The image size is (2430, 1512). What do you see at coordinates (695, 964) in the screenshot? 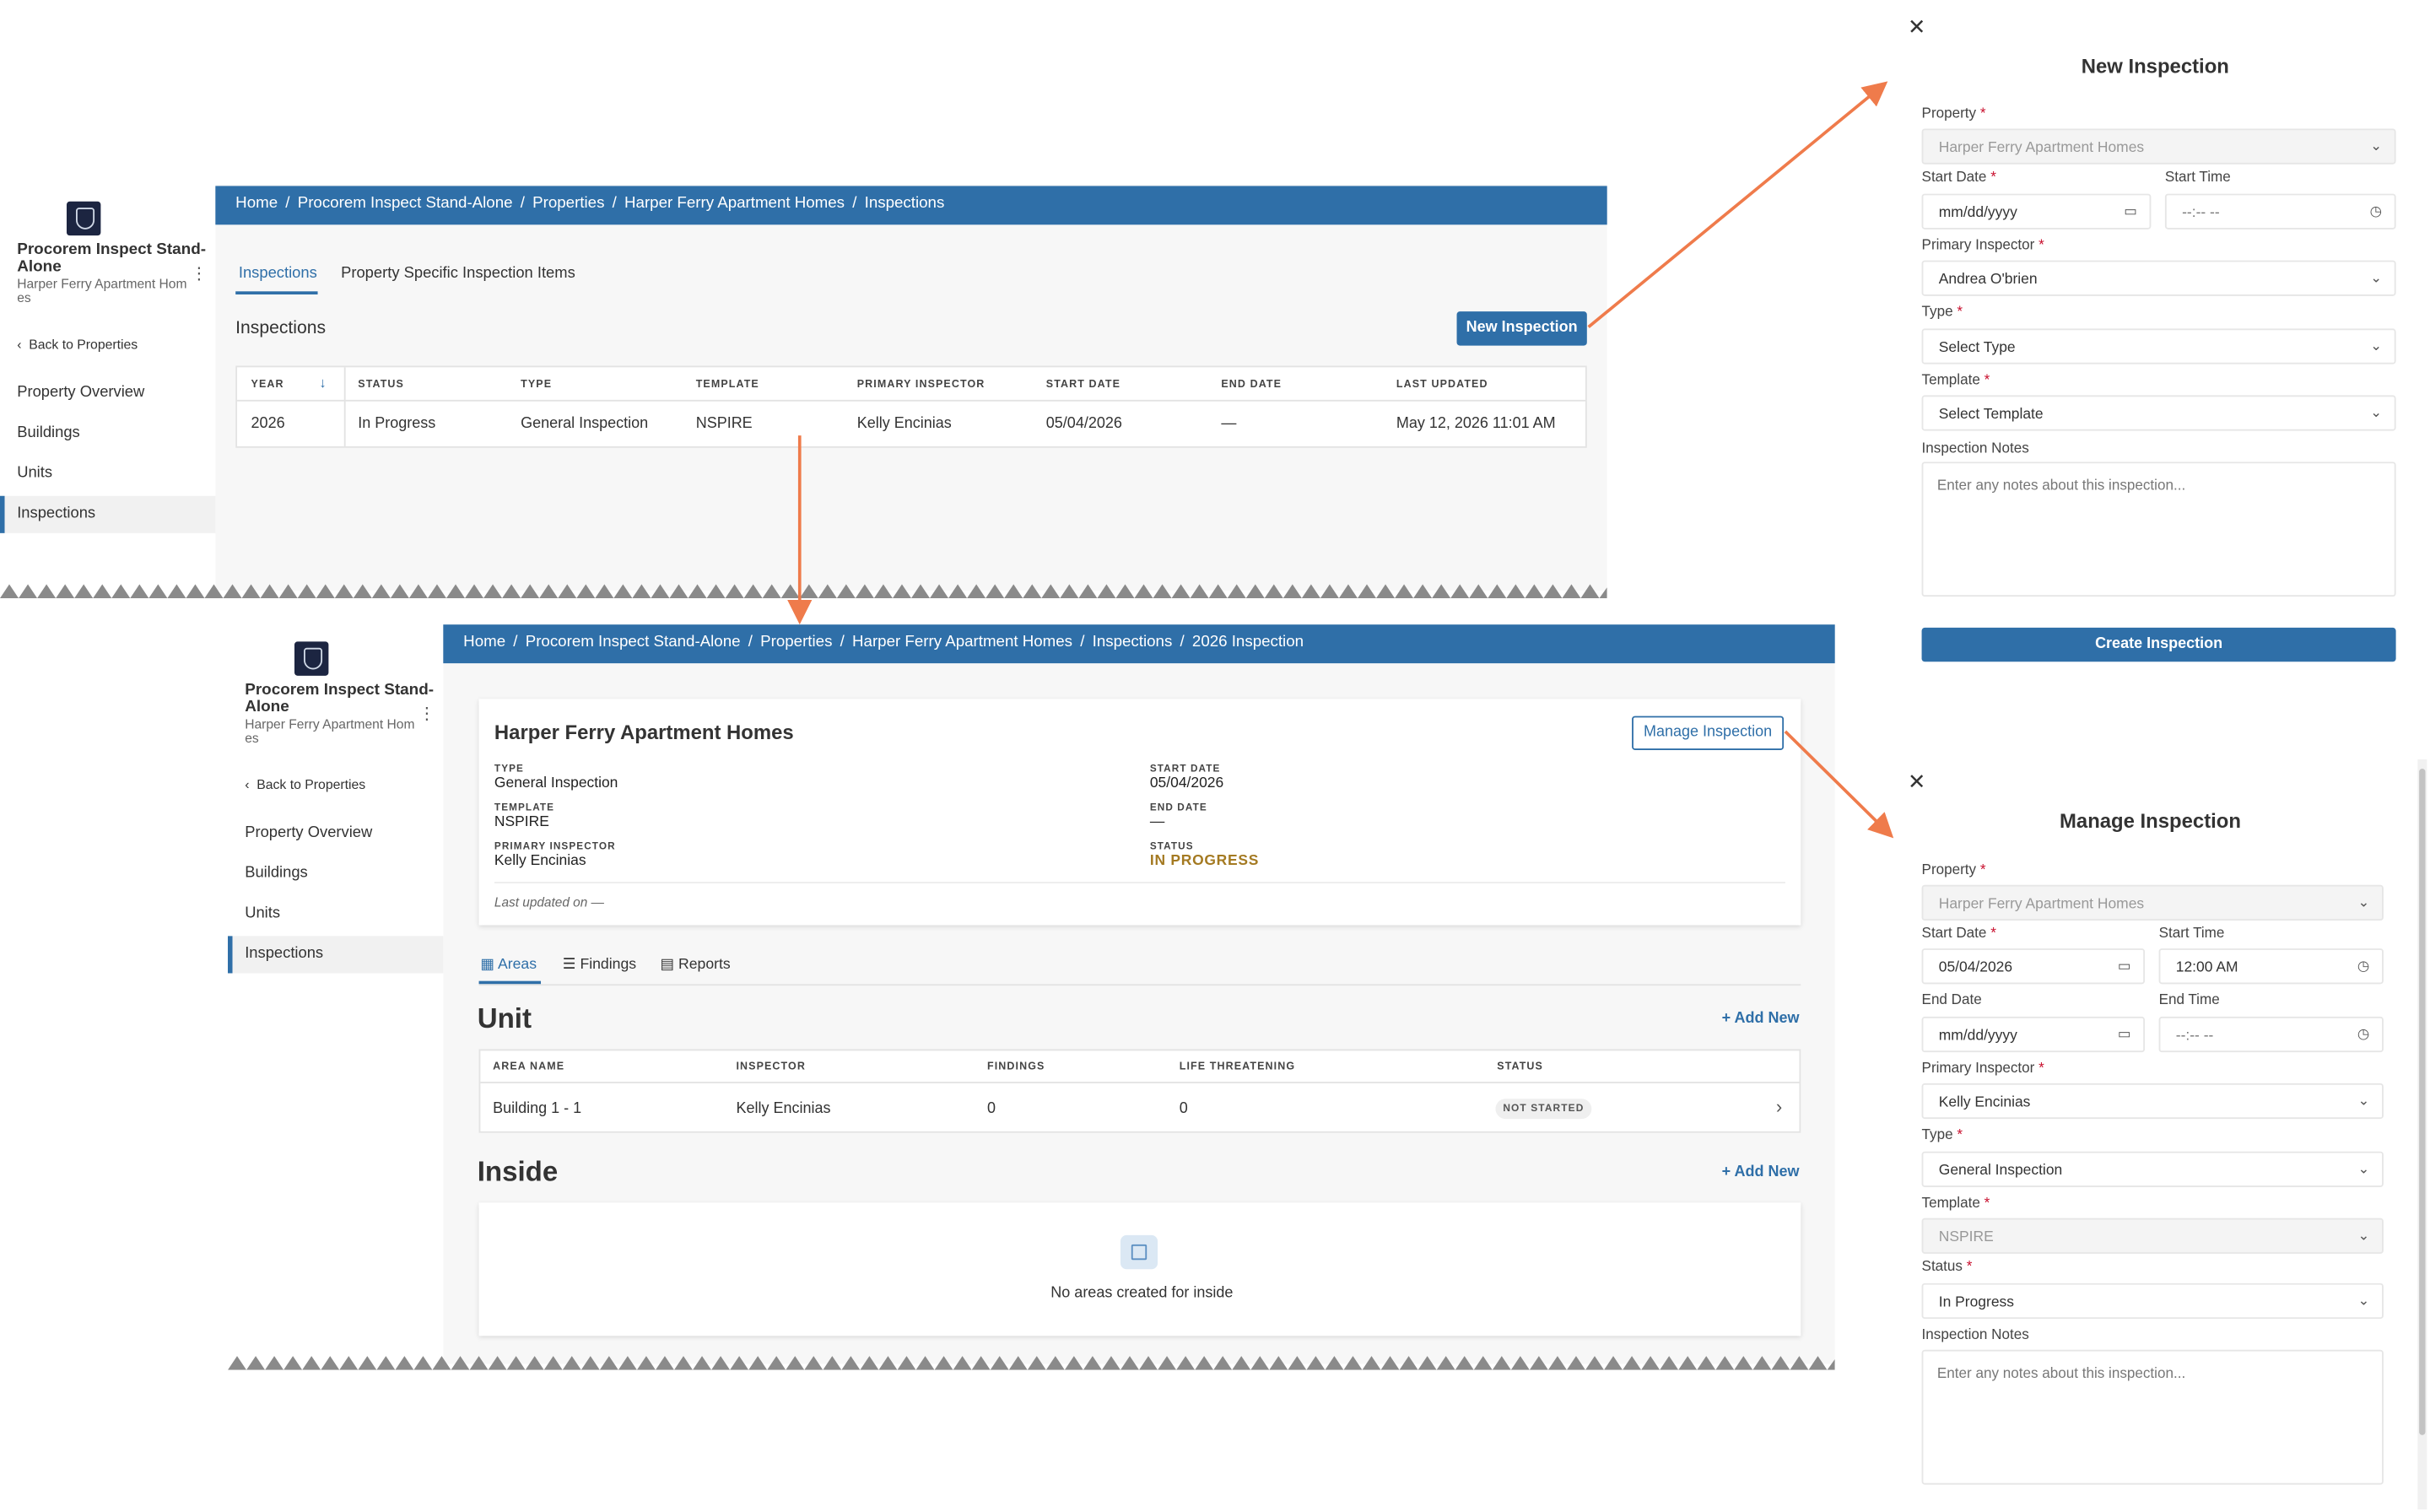
I see `tab-reports: ▤ Reports` at bounding box center [695, 964].